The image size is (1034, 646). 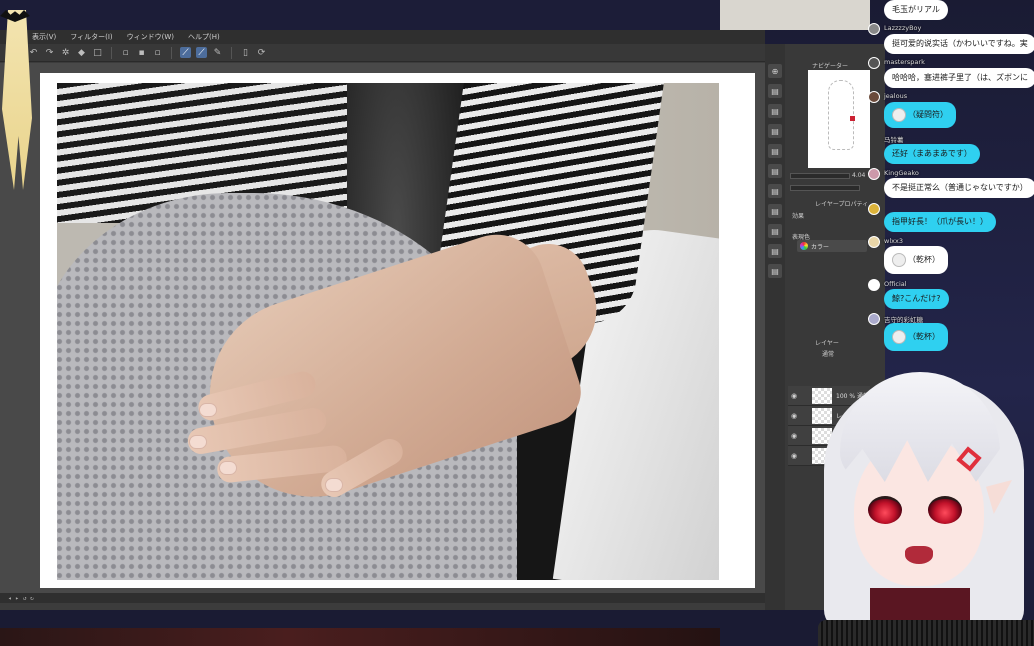 What do you see at coordinates (44, 37) in the screenshot?
I see `menu-view: 表示(V)` at bounding box center [44, 37].